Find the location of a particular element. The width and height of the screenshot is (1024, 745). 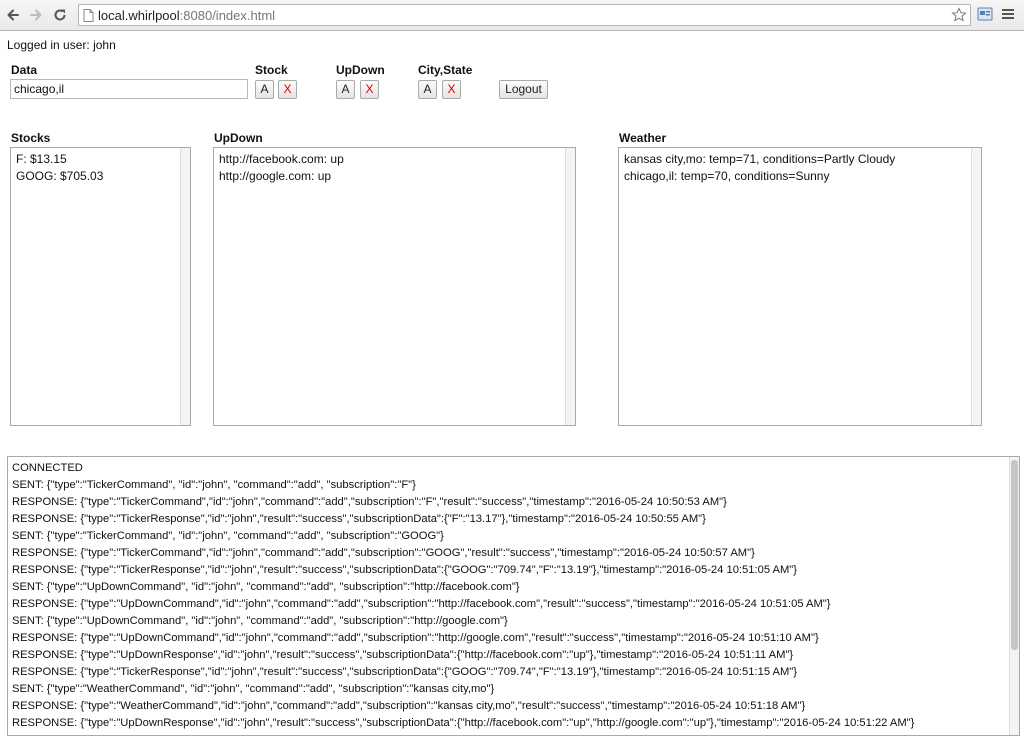

stocks-scrollbar is located at coordinates (185, 286).